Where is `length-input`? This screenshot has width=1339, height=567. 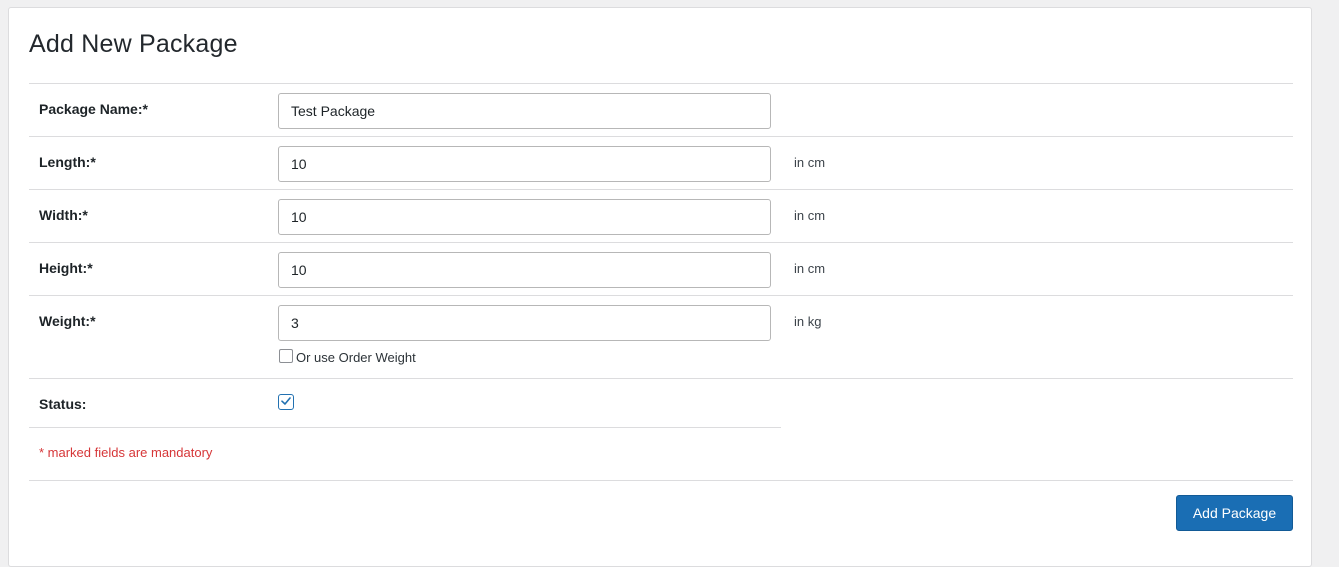
length-input is located at coordinates (524, 164).